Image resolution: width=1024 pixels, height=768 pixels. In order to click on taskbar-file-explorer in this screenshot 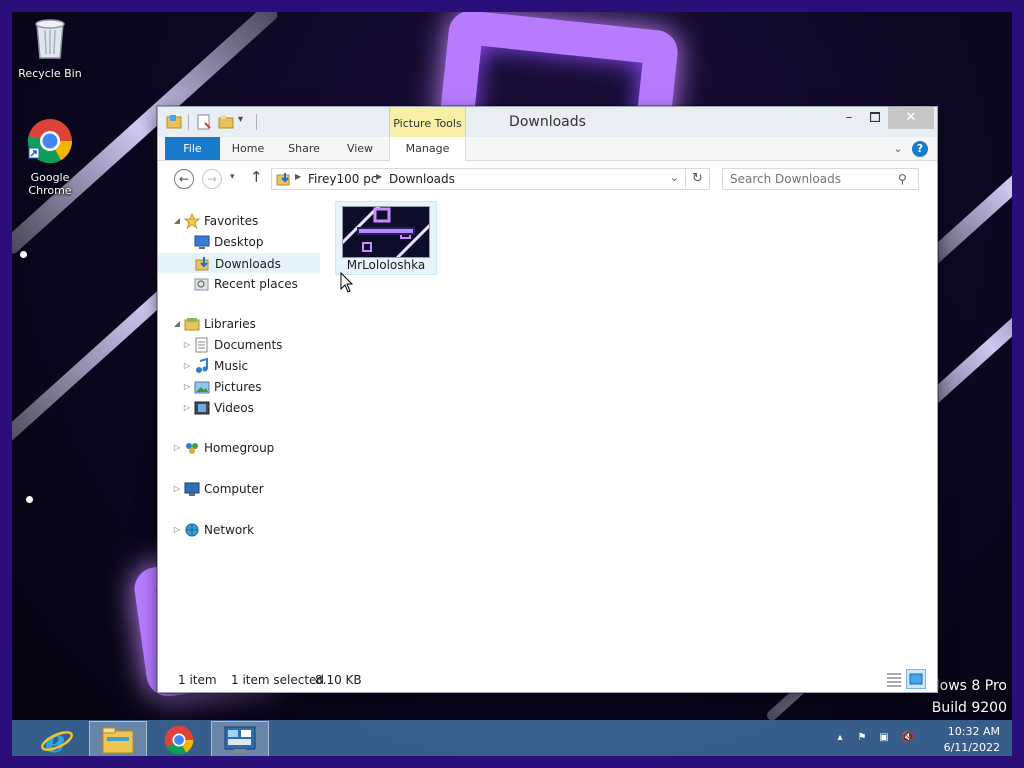, I will do `click(118, 740)`.